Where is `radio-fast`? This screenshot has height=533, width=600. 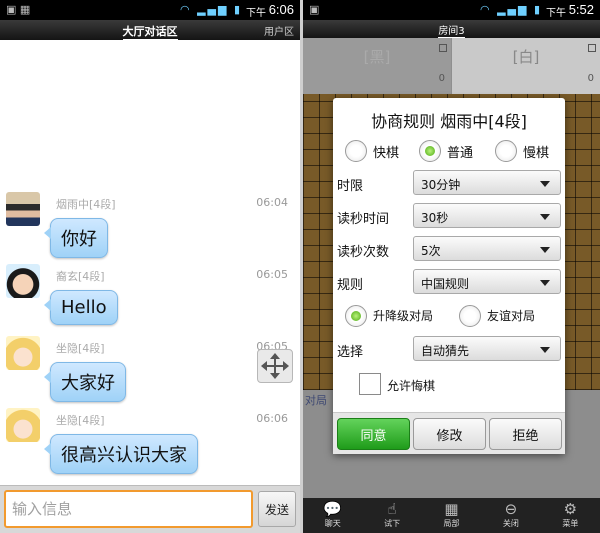
radio-fast is located at coordinates (356, 151).